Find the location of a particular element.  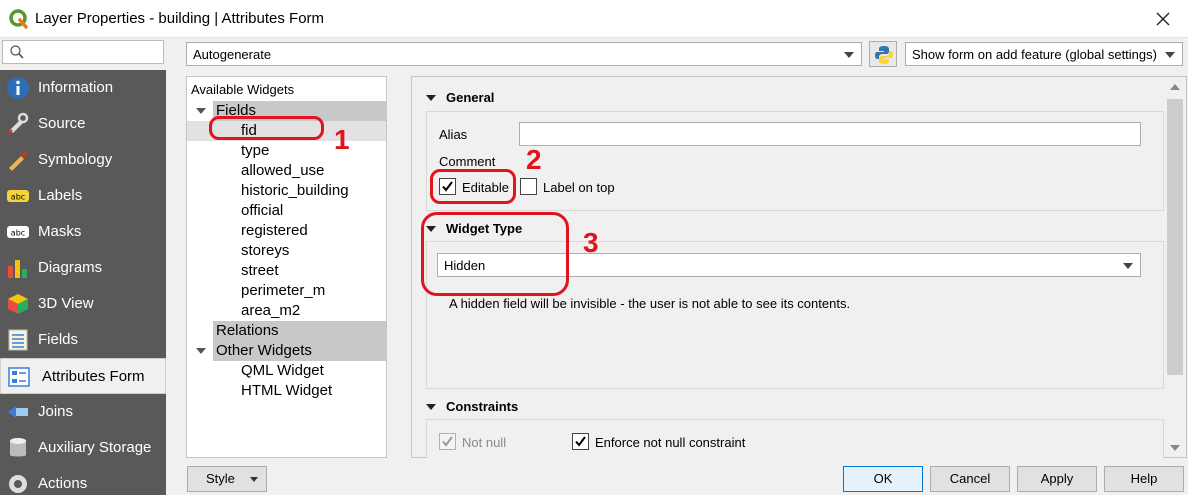

available-widgets-header: Available Widgets is located at coordinates (243, 89).